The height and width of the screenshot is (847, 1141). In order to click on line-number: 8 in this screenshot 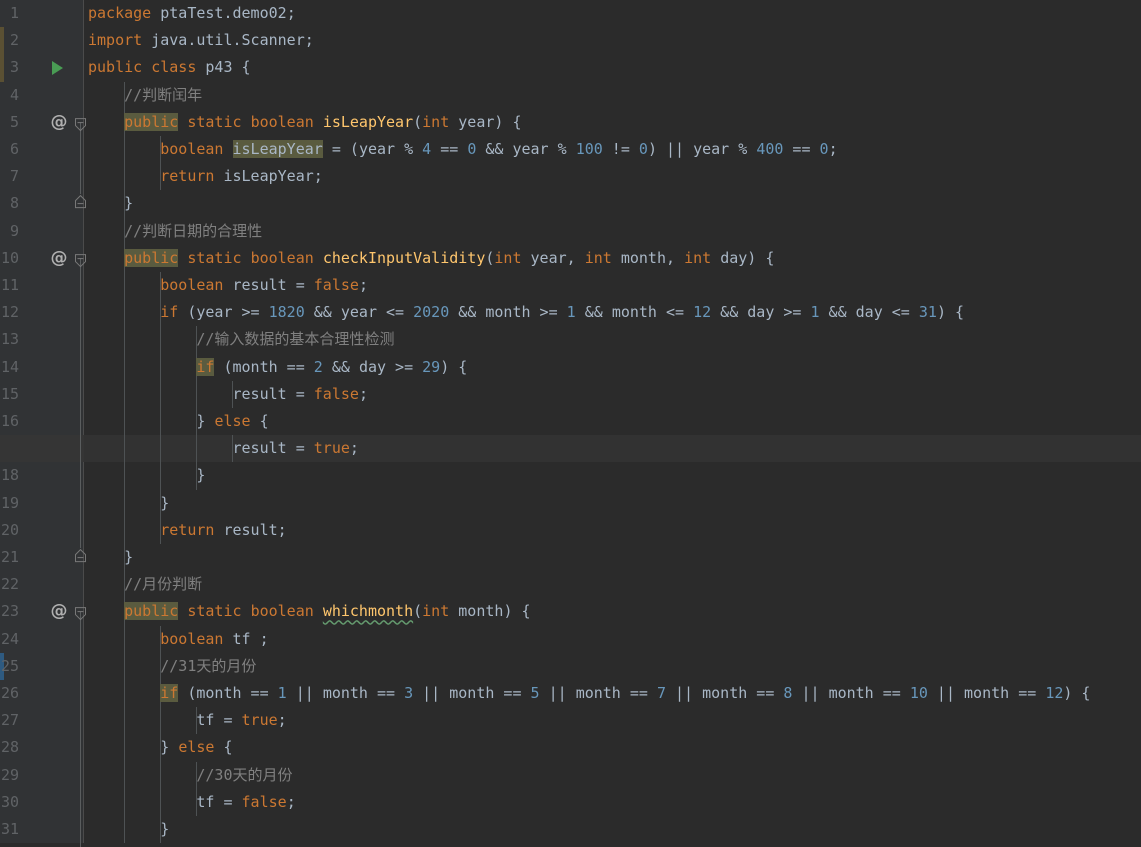, I will do `click(9, 203)`.